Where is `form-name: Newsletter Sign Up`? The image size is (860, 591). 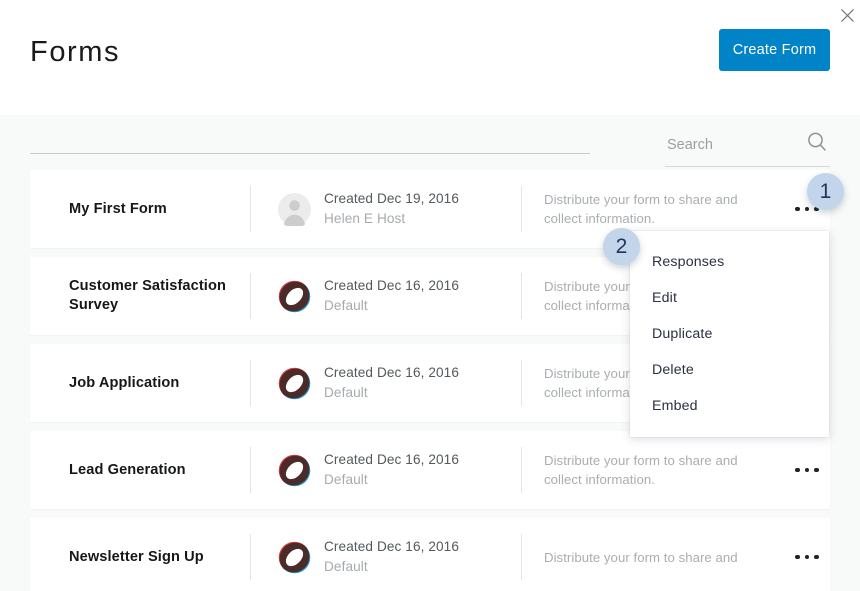 form-name: Newsletter Sign Up is located at coordinates (136, 556).